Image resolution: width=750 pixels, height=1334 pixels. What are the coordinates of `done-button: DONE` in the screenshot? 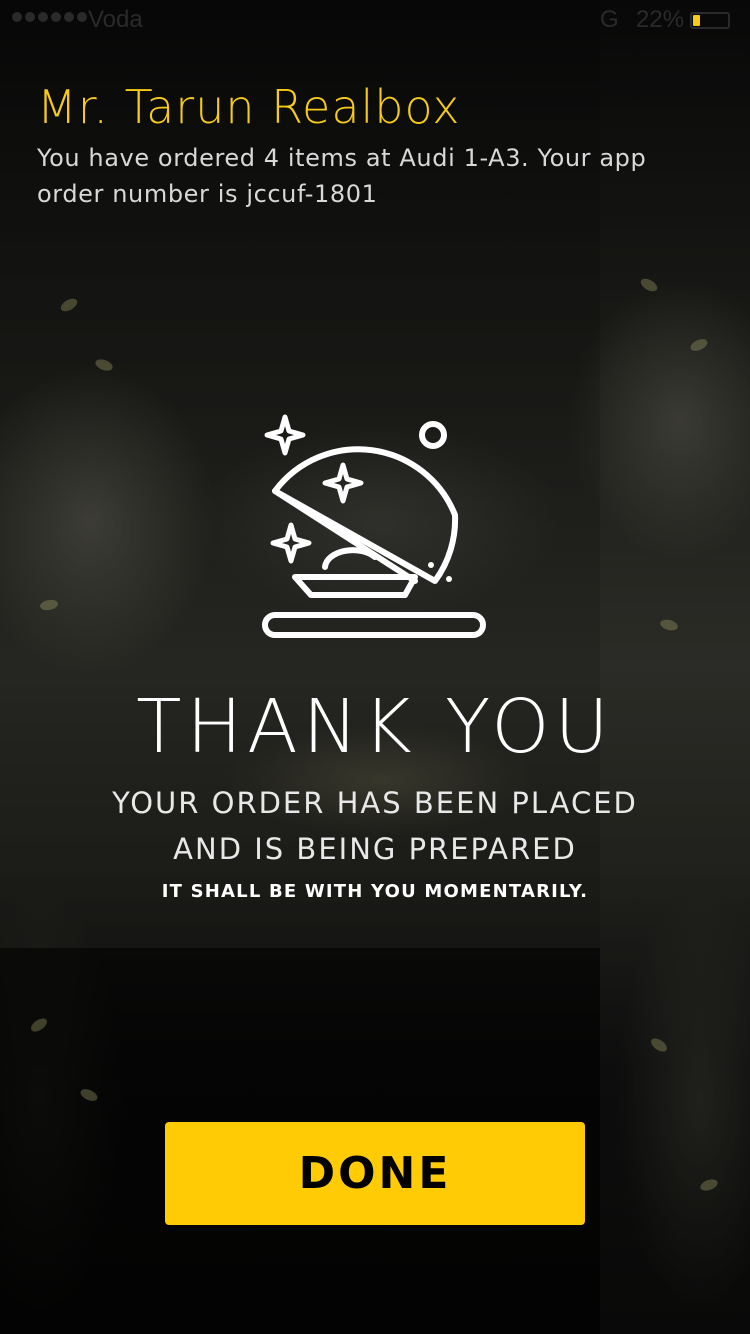 It's located at (375, 1173).